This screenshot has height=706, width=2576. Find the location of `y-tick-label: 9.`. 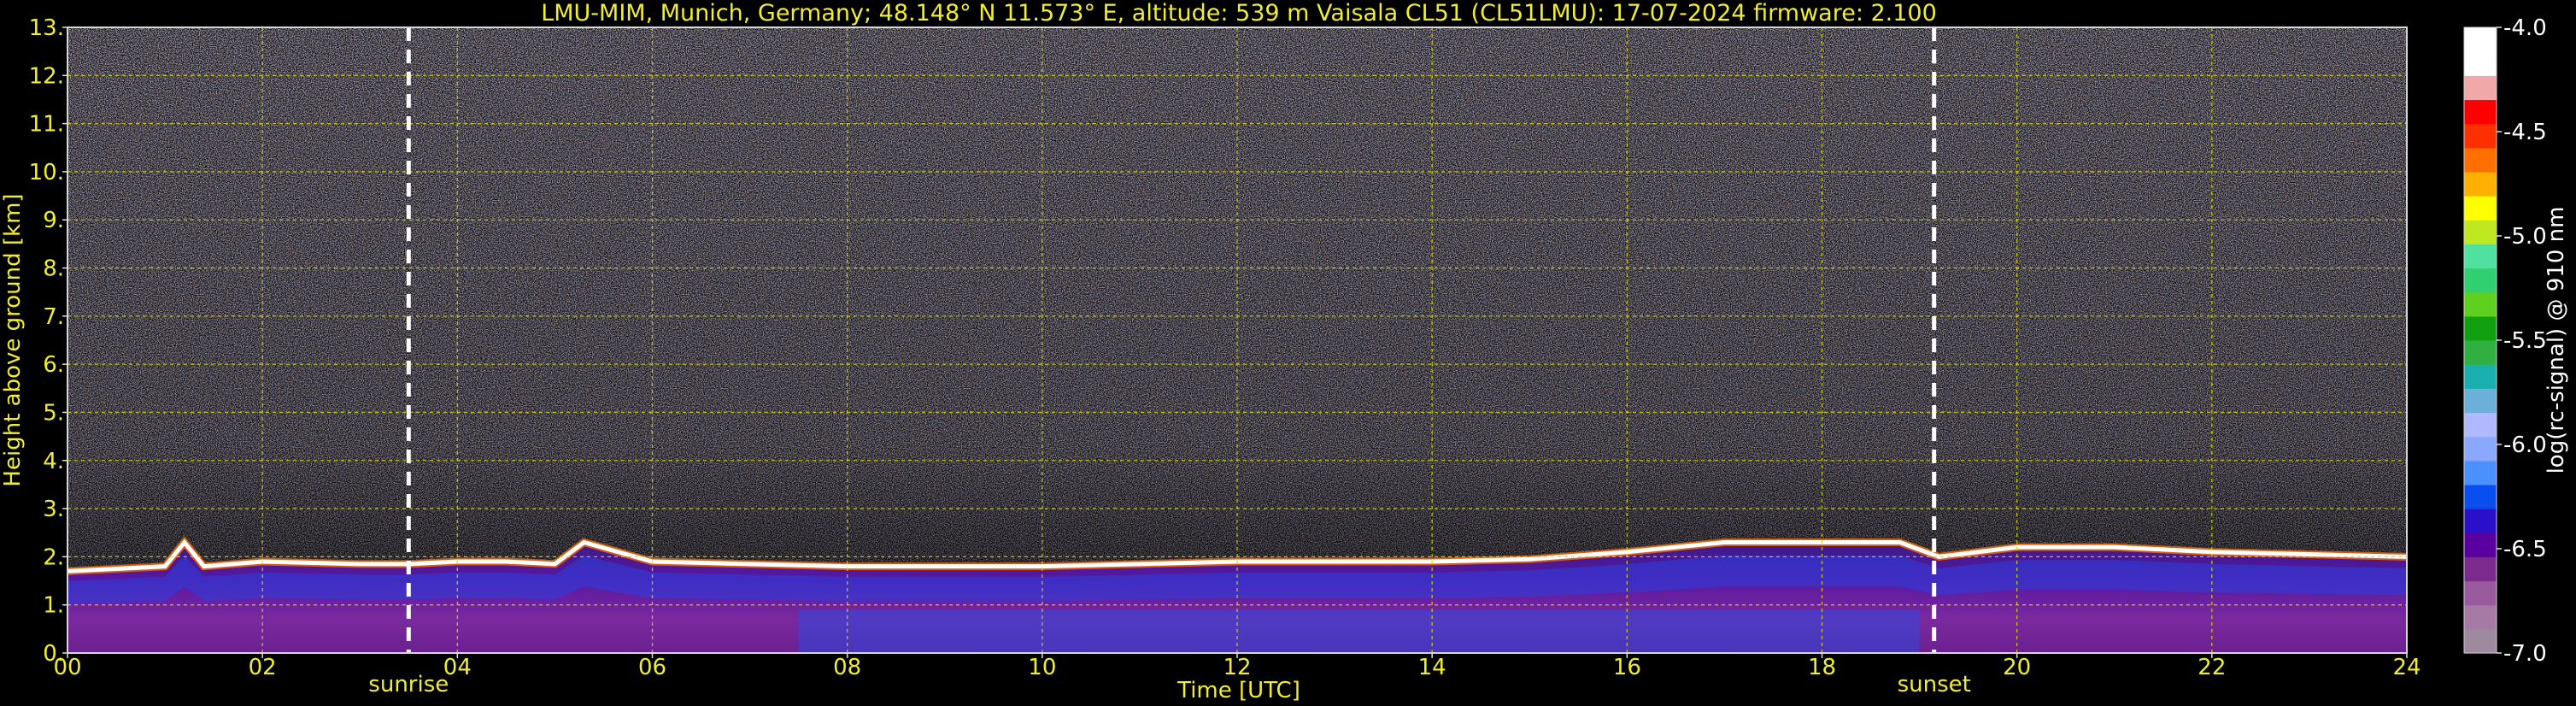

y-tick-label: 9. is located at coordinates (53, 220).